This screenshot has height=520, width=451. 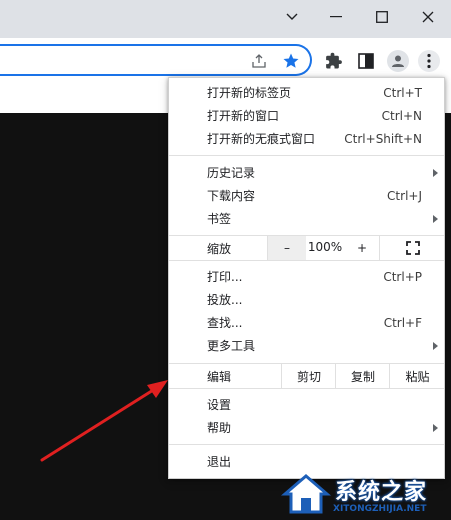 What do you see at coordinates (259, 61) in the screenshot?
I see `share-icon` at bounding box center [259, 61].